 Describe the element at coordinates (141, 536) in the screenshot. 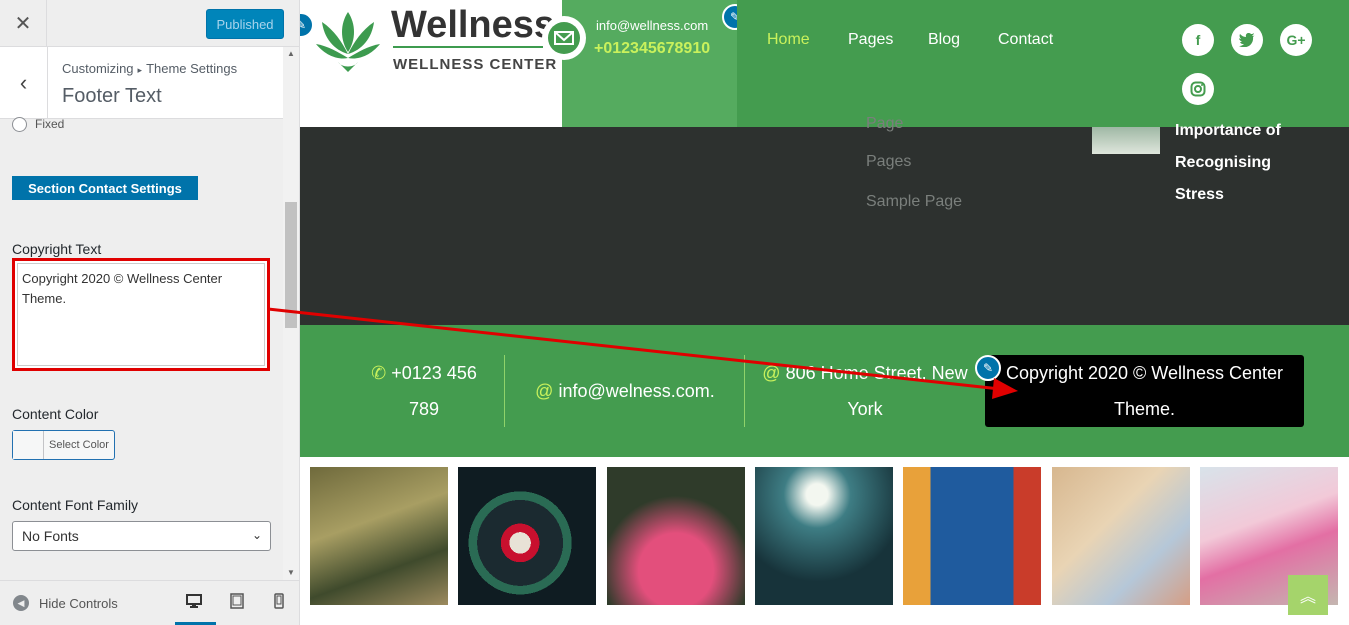

I see `content-font-family-select: No Fonts ⌄` at that location.